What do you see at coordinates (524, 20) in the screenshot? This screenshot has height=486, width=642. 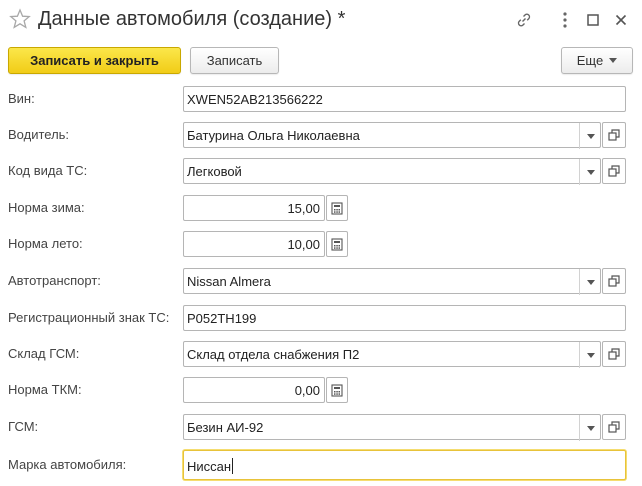 I see `link-icon` at bounding box center [524, 20].